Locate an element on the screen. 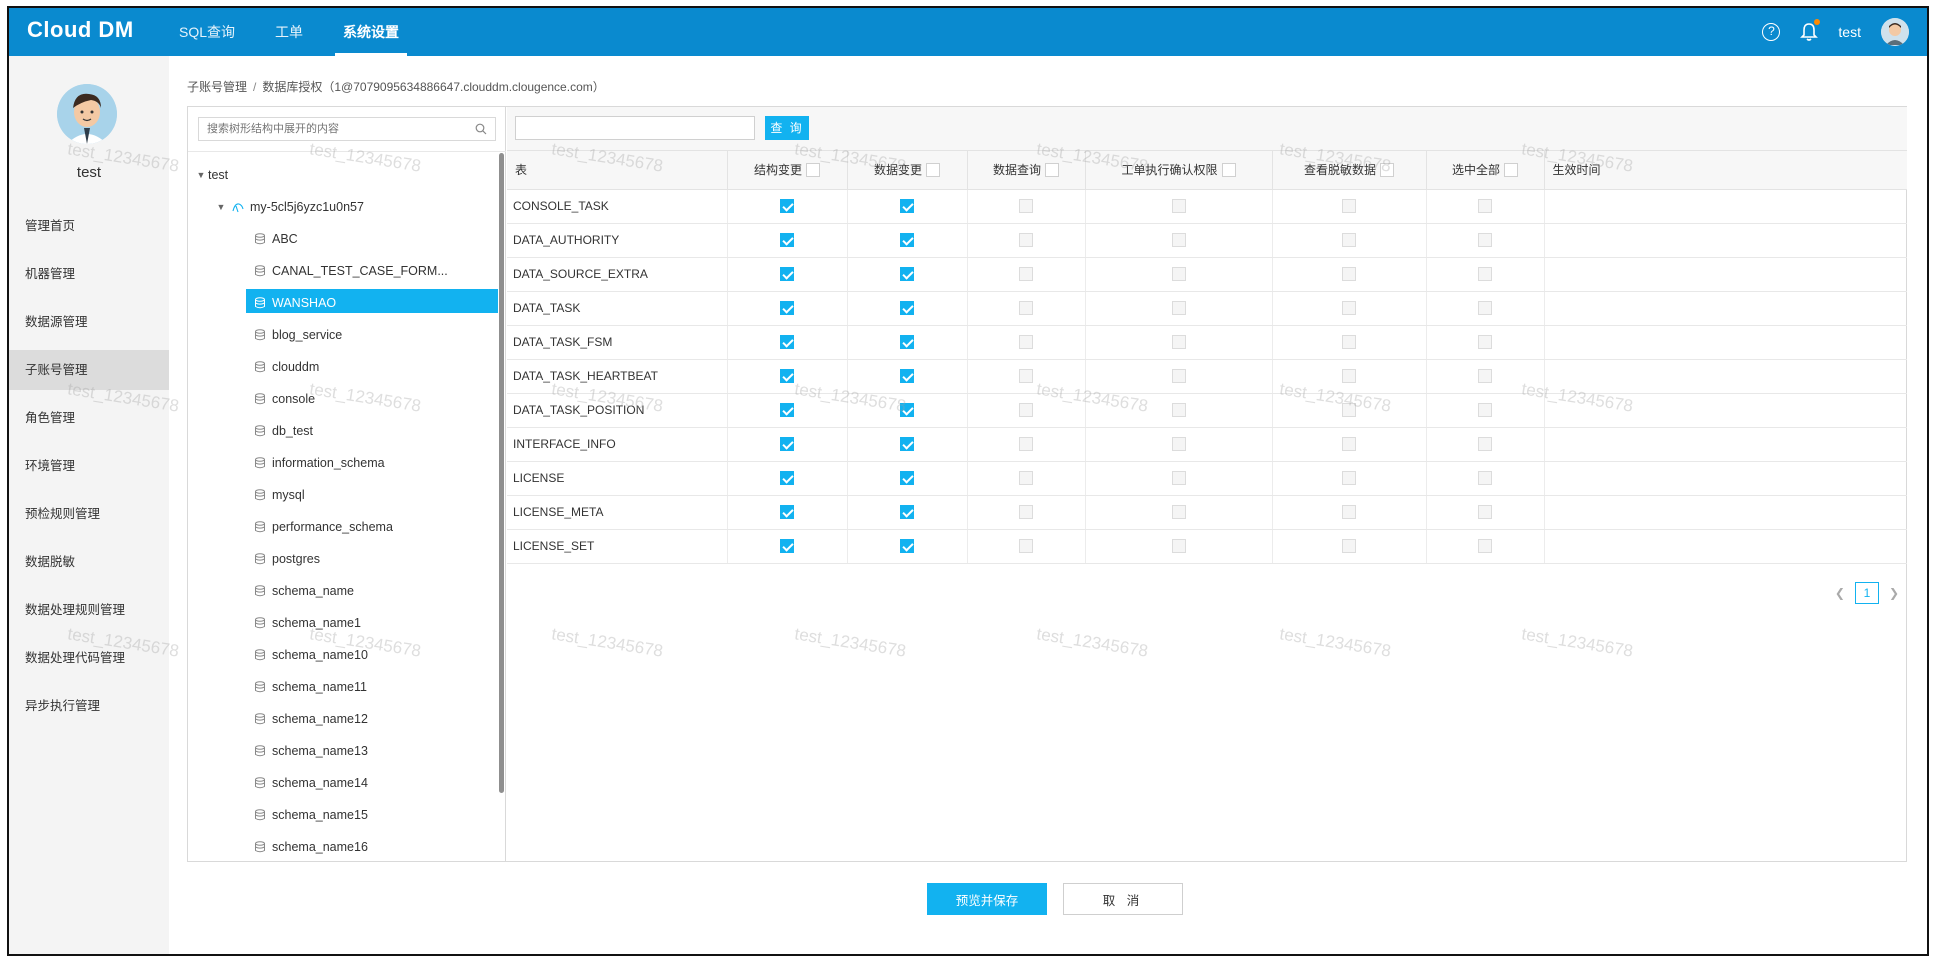 This screenshot has width=1940, height=964. tree-database-item: schema_name12 is located at coordinates (343, 719).